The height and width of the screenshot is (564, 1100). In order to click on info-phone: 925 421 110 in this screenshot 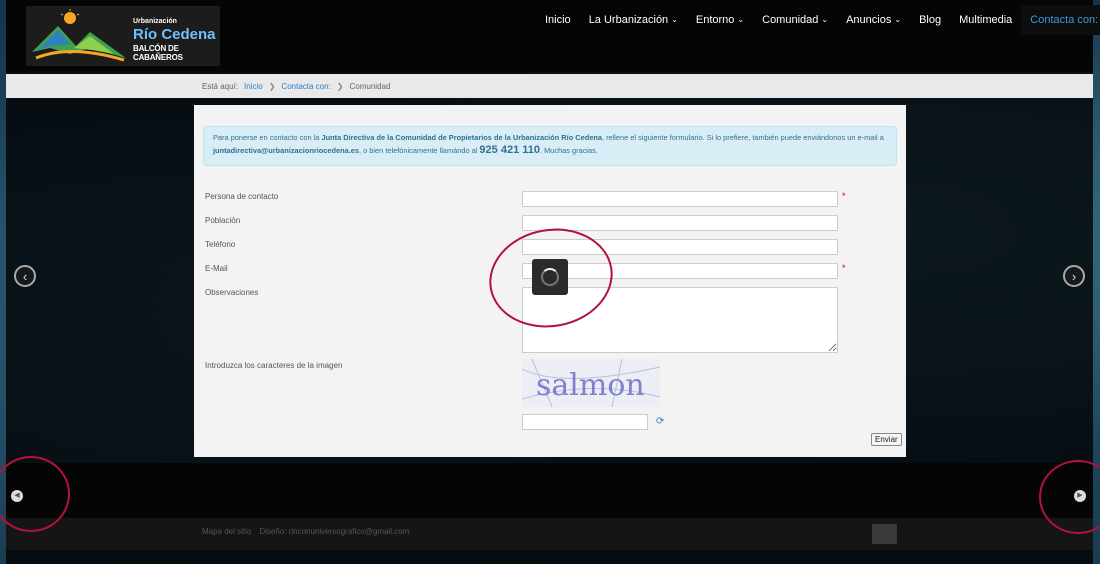, I will do `click(509, 150)`.